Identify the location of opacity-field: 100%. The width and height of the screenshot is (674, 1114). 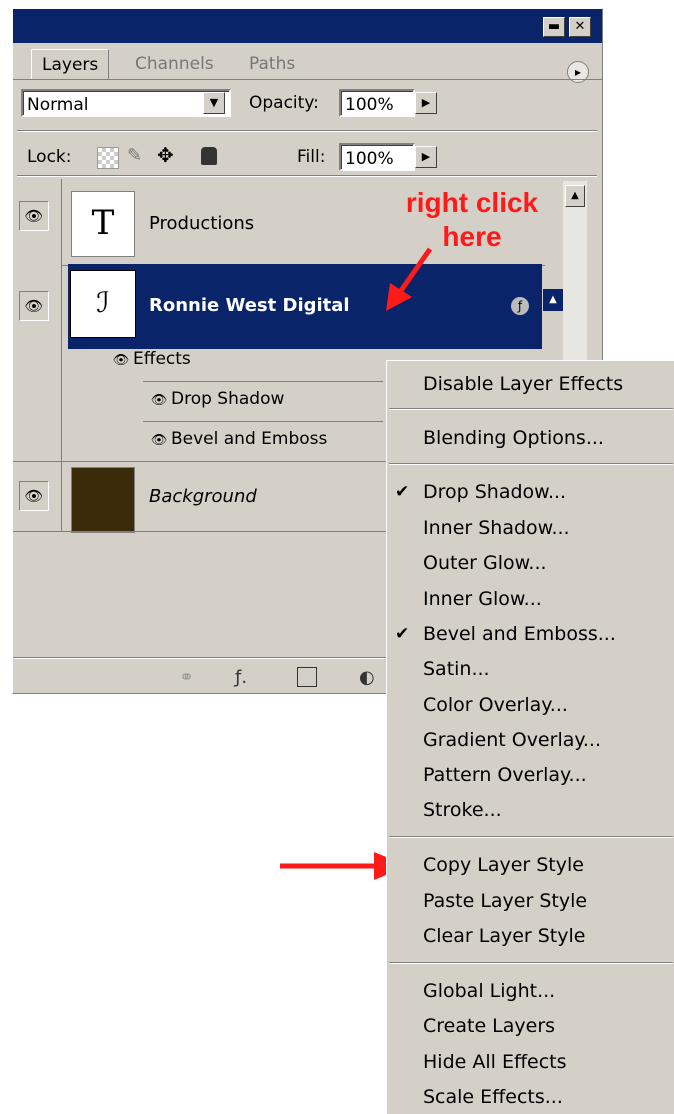
(377, 103).